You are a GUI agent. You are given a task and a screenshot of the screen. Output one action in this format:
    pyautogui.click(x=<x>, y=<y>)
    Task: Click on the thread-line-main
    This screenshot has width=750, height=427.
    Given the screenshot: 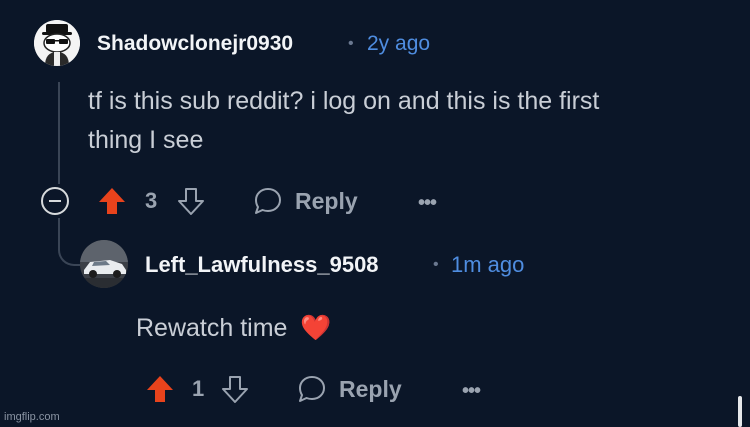 What is the action you would take?
    pyautogui.click(x=59, y=133)
    